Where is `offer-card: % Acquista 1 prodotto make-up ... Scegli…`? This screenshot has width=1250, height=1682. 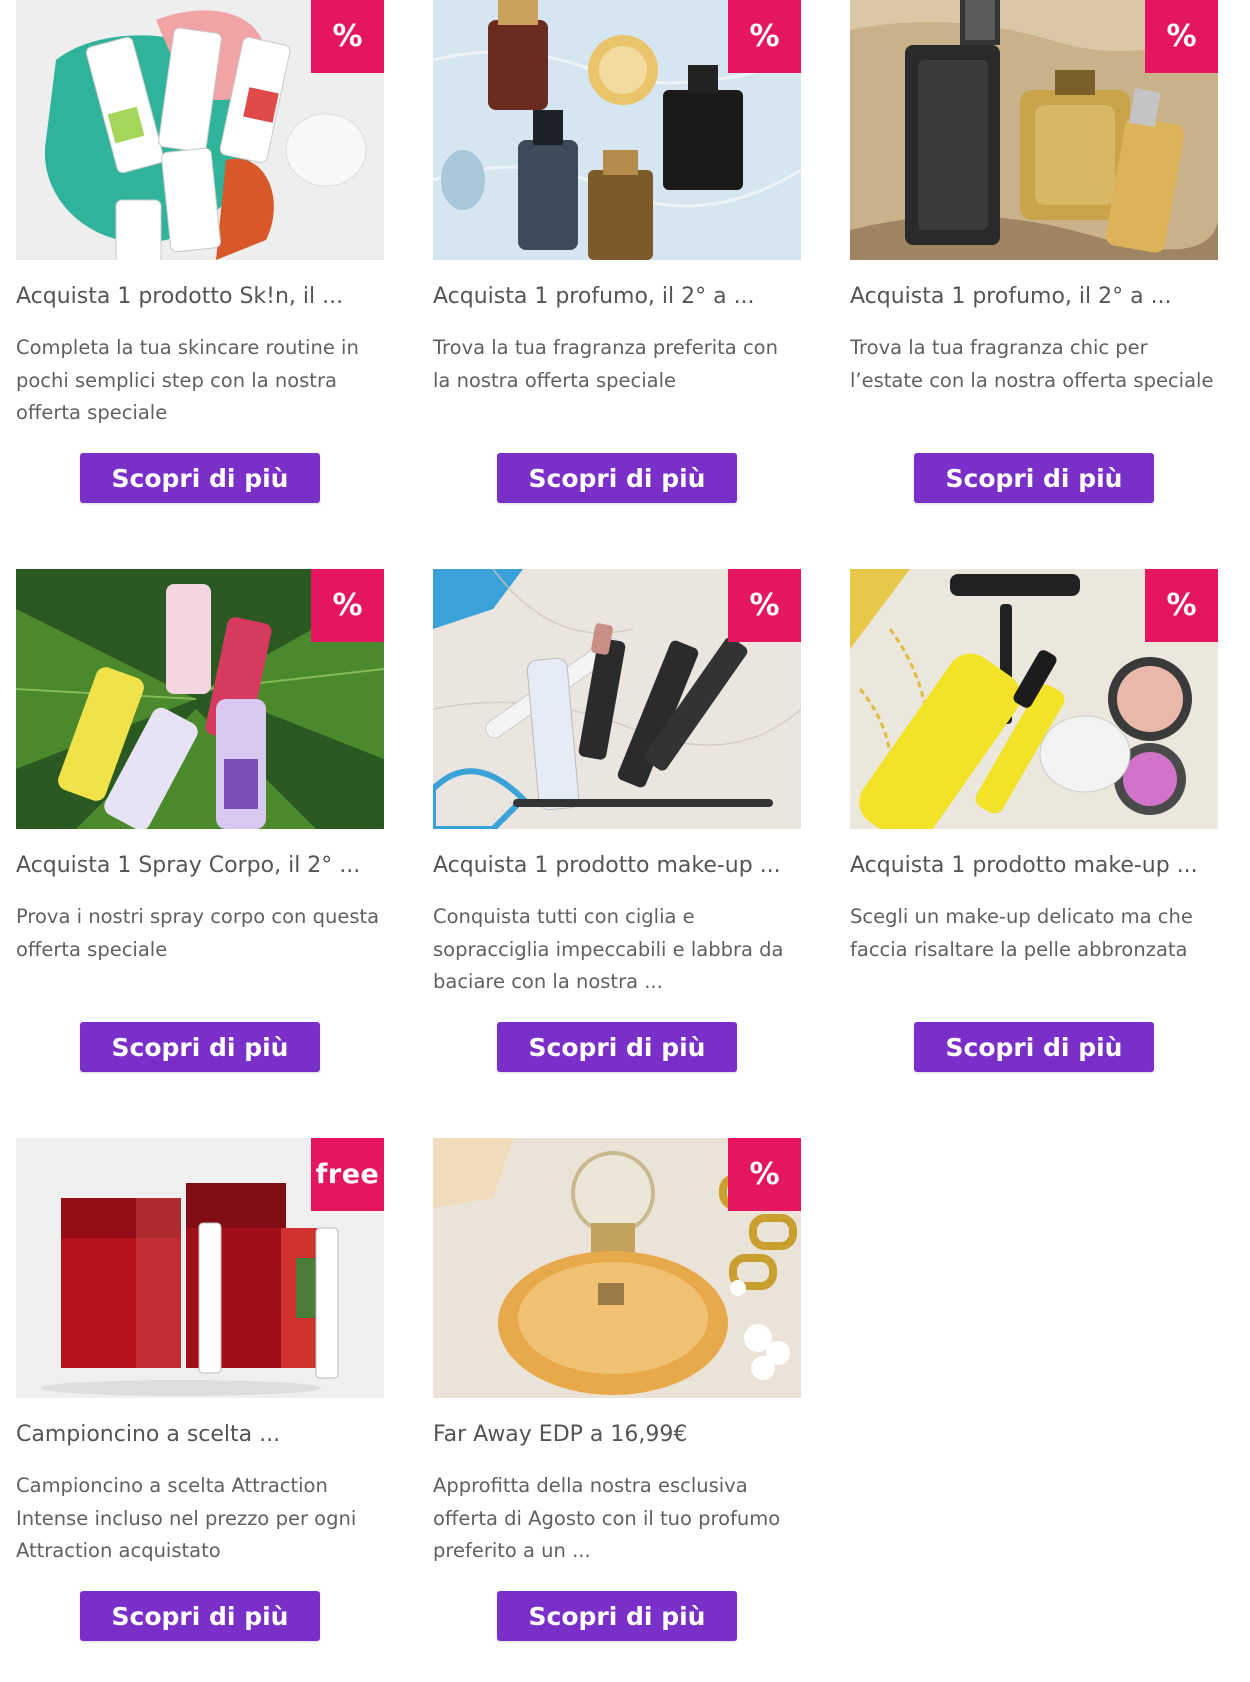
offer-card: % Acquista 1 prodotto make-up ... Scegli… is located at coordinates (1034, 853).